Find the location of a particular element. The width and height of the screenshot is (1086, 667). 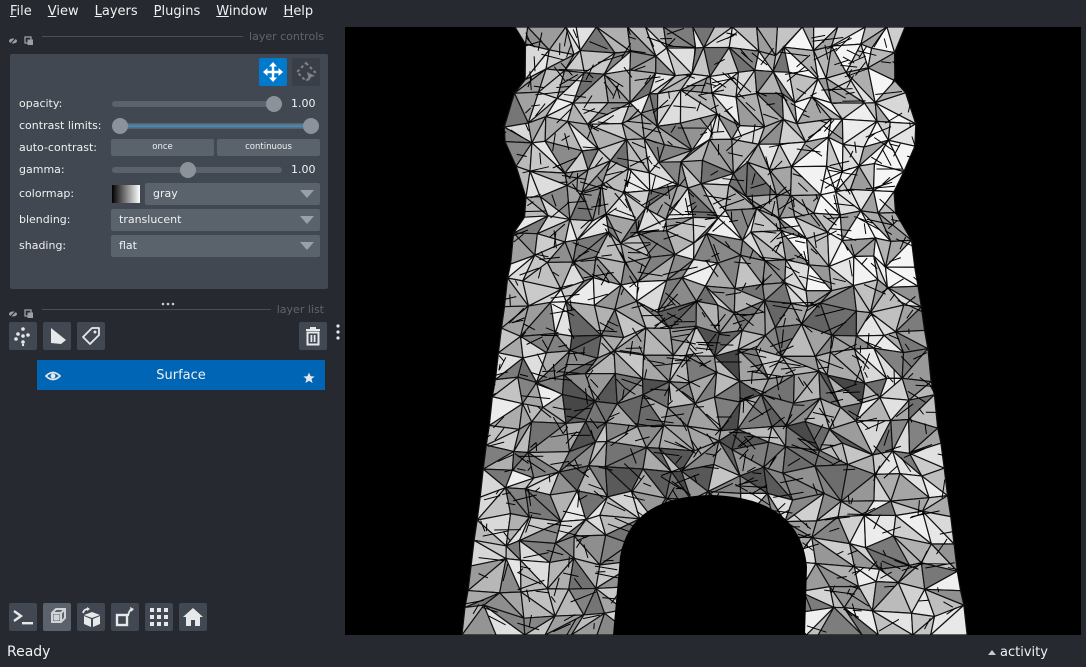

status-bar: Ready activity is located at coordinates (543, 653).